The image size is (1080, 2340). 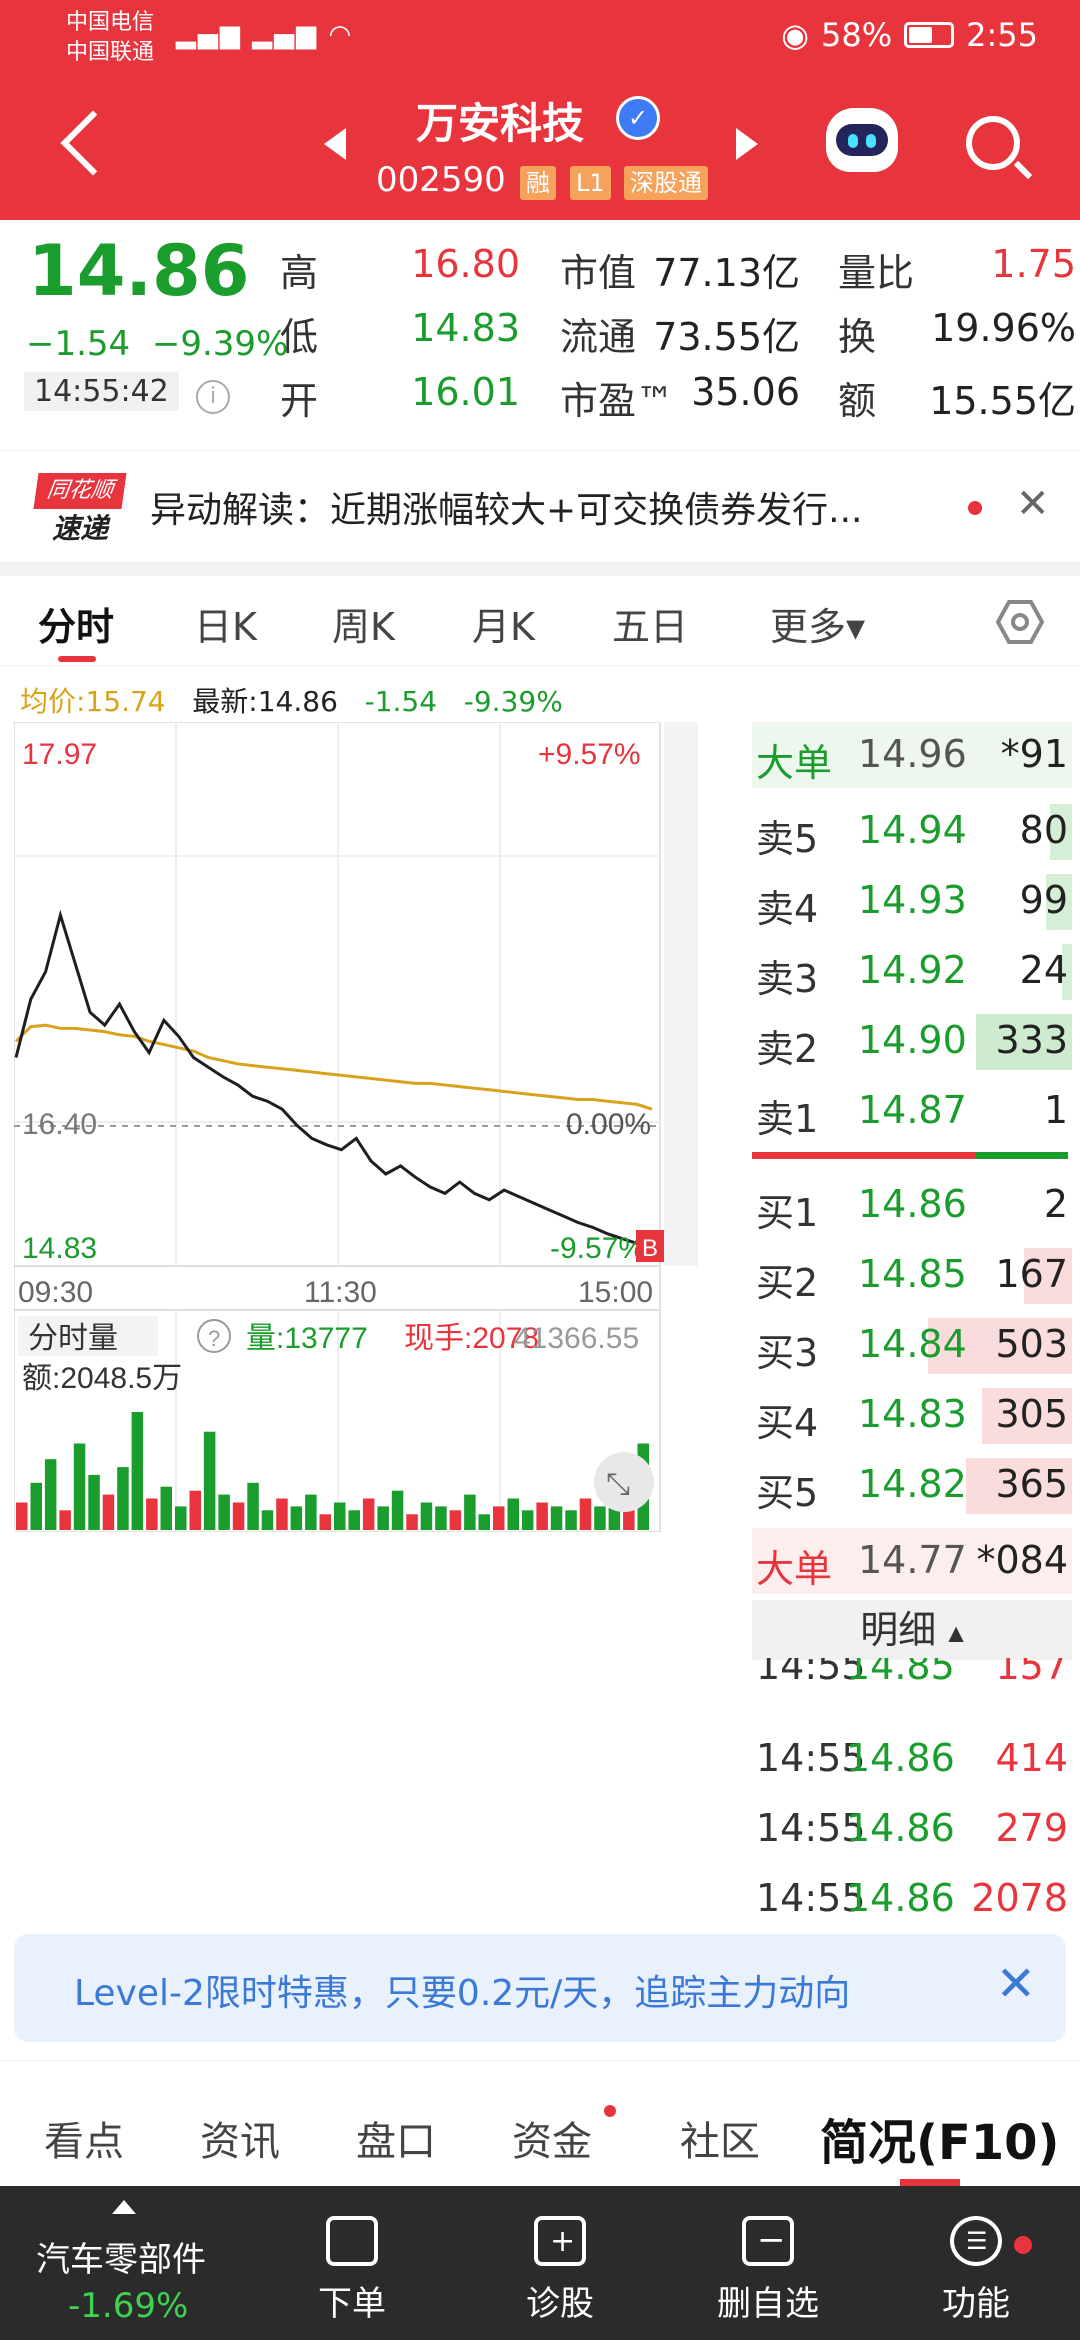 I want to click on ask-row: 卖4 14.93 99, so click(x=912, y=901).